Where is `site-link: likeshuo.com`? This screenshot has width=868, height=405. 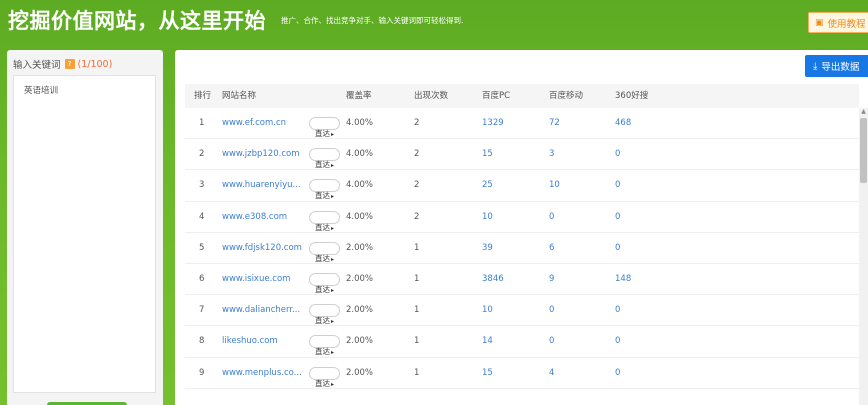 site-link: likeshuo.com is located at coordinates (250, 341).